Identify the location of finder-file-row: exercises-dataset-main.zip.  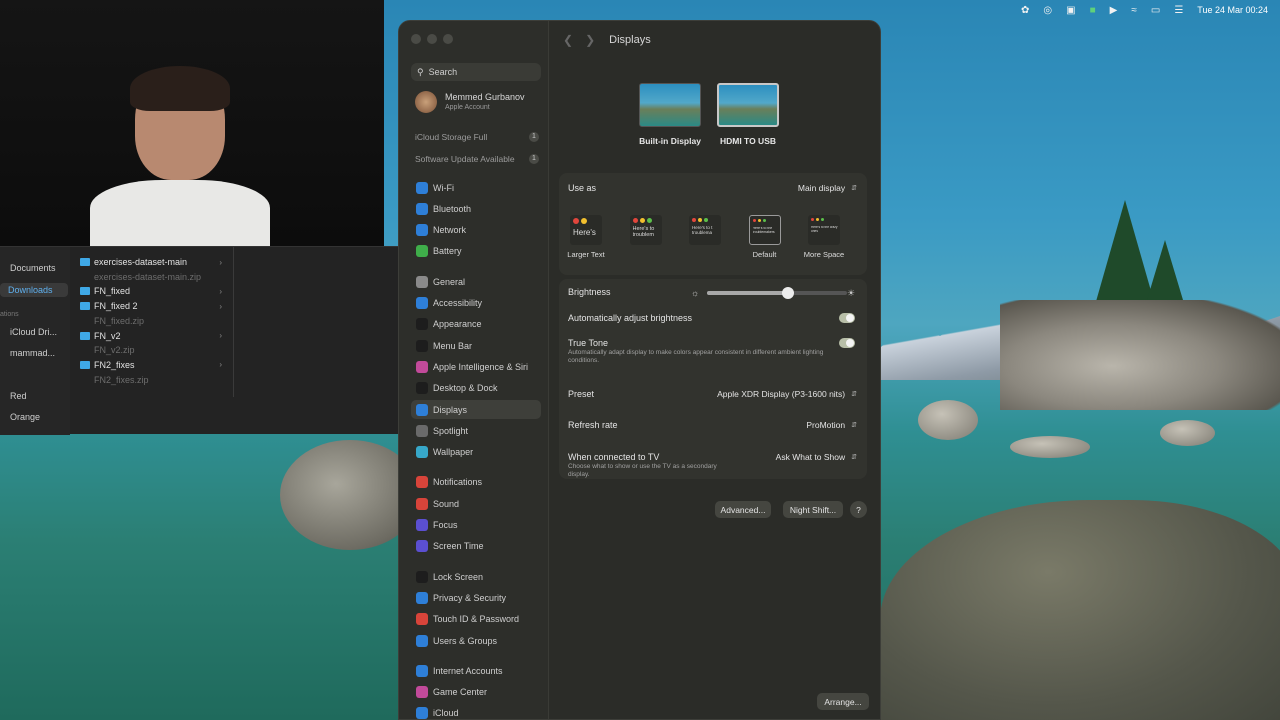
(155, 277).